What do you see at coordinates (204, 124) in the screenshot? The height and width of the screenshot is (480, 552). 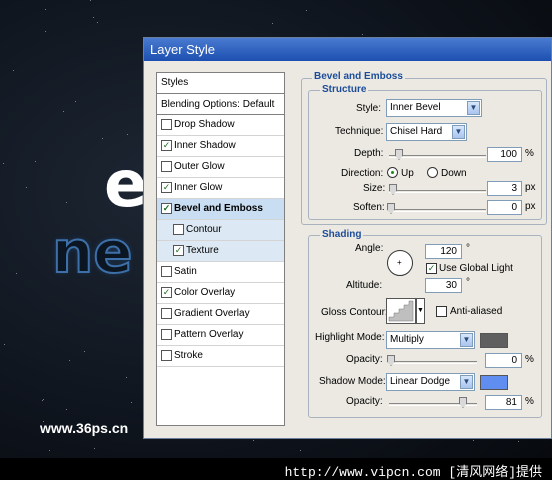 I see `style-item-label: Drop Shadow` at bounding box center [204, 124].